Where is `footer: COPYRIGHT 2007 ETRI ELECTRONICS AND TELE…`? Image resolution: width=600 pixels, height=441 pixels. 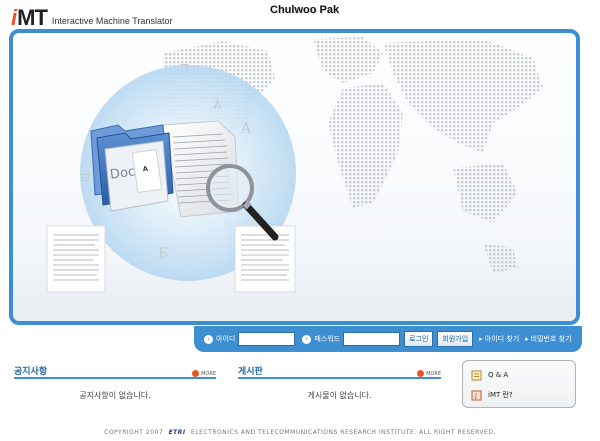
footer: COPYRIGHT 2007 ETRI ELECTRONICS AND TELE… is located at coordinates (300, 432).